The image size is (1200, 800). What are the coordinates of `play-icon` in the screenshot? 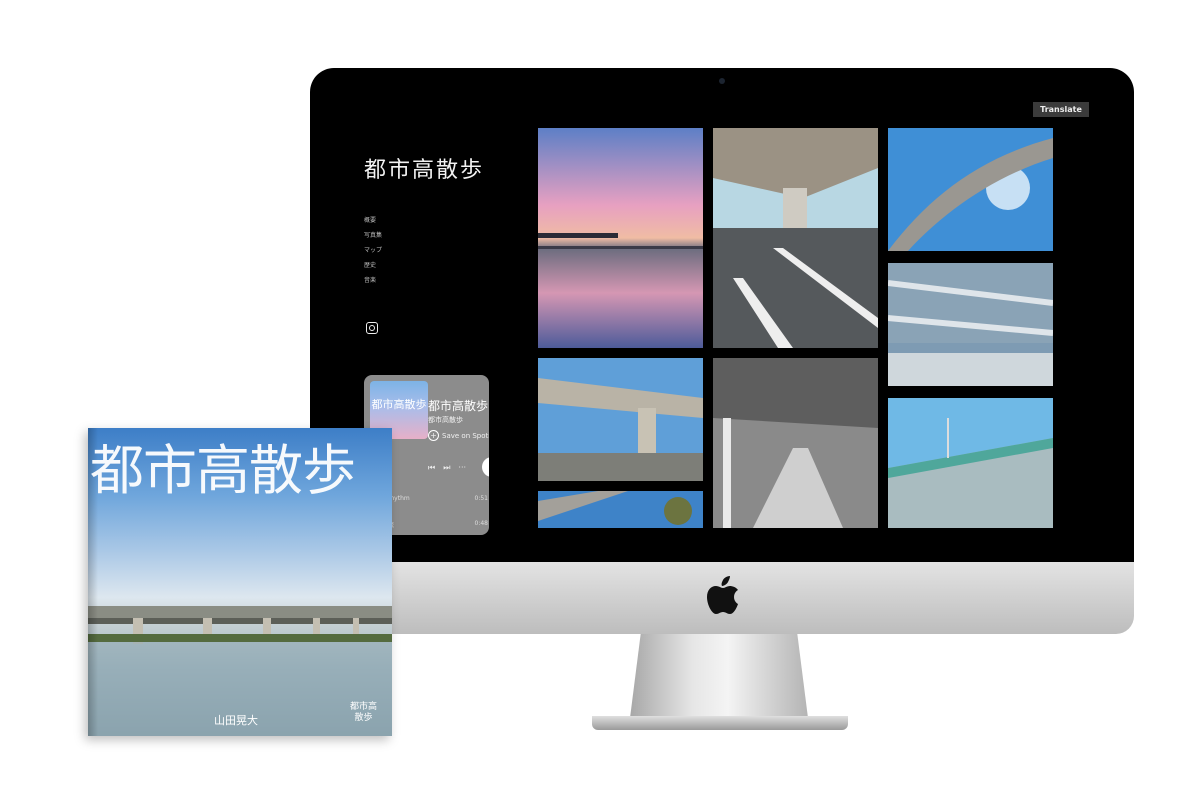 It's located at (485, 467).